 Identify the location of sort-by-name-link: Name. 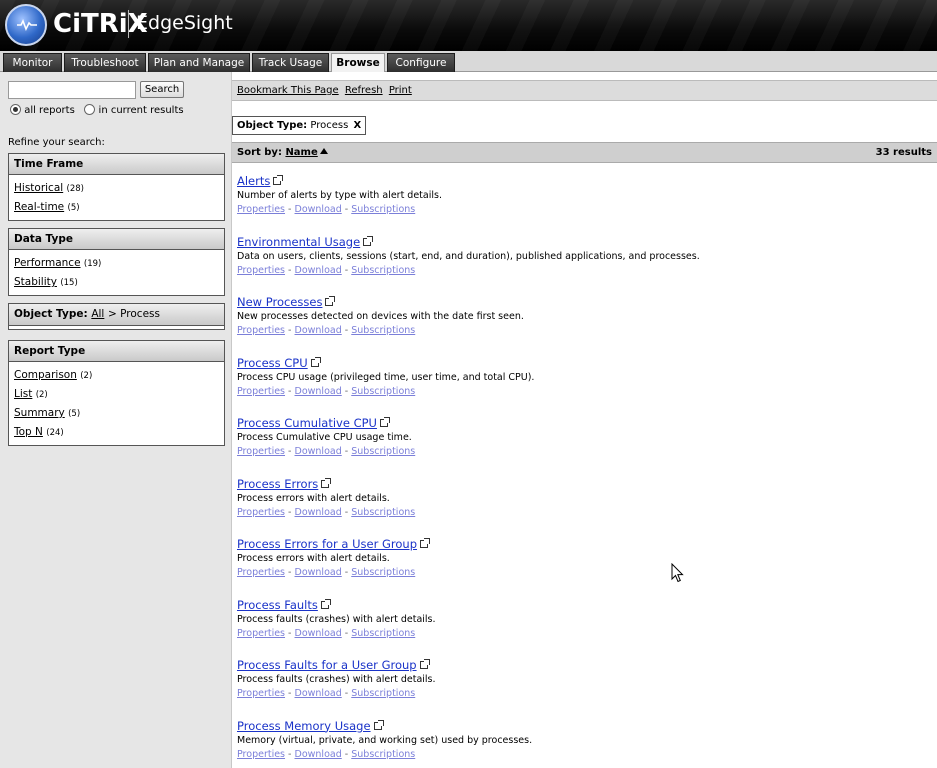
(301, 152).